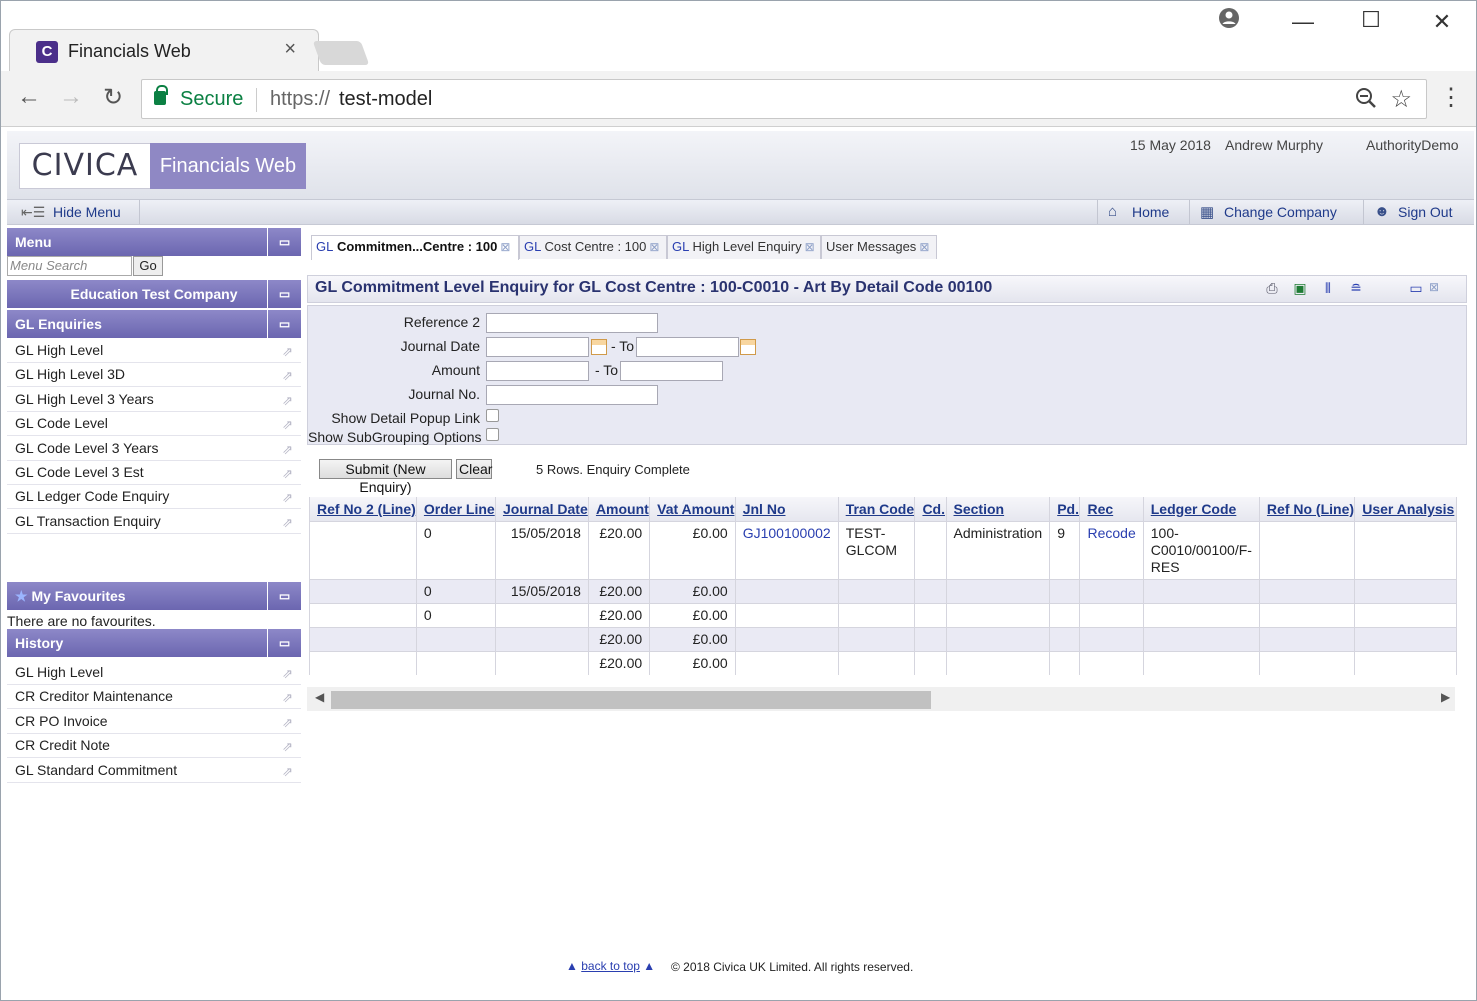 The image size is (1477, 1001). Describe the element at coordinates (154, 771) in the screenshot. I see `history-item: GL Standard Commitment ⇗` at that location.